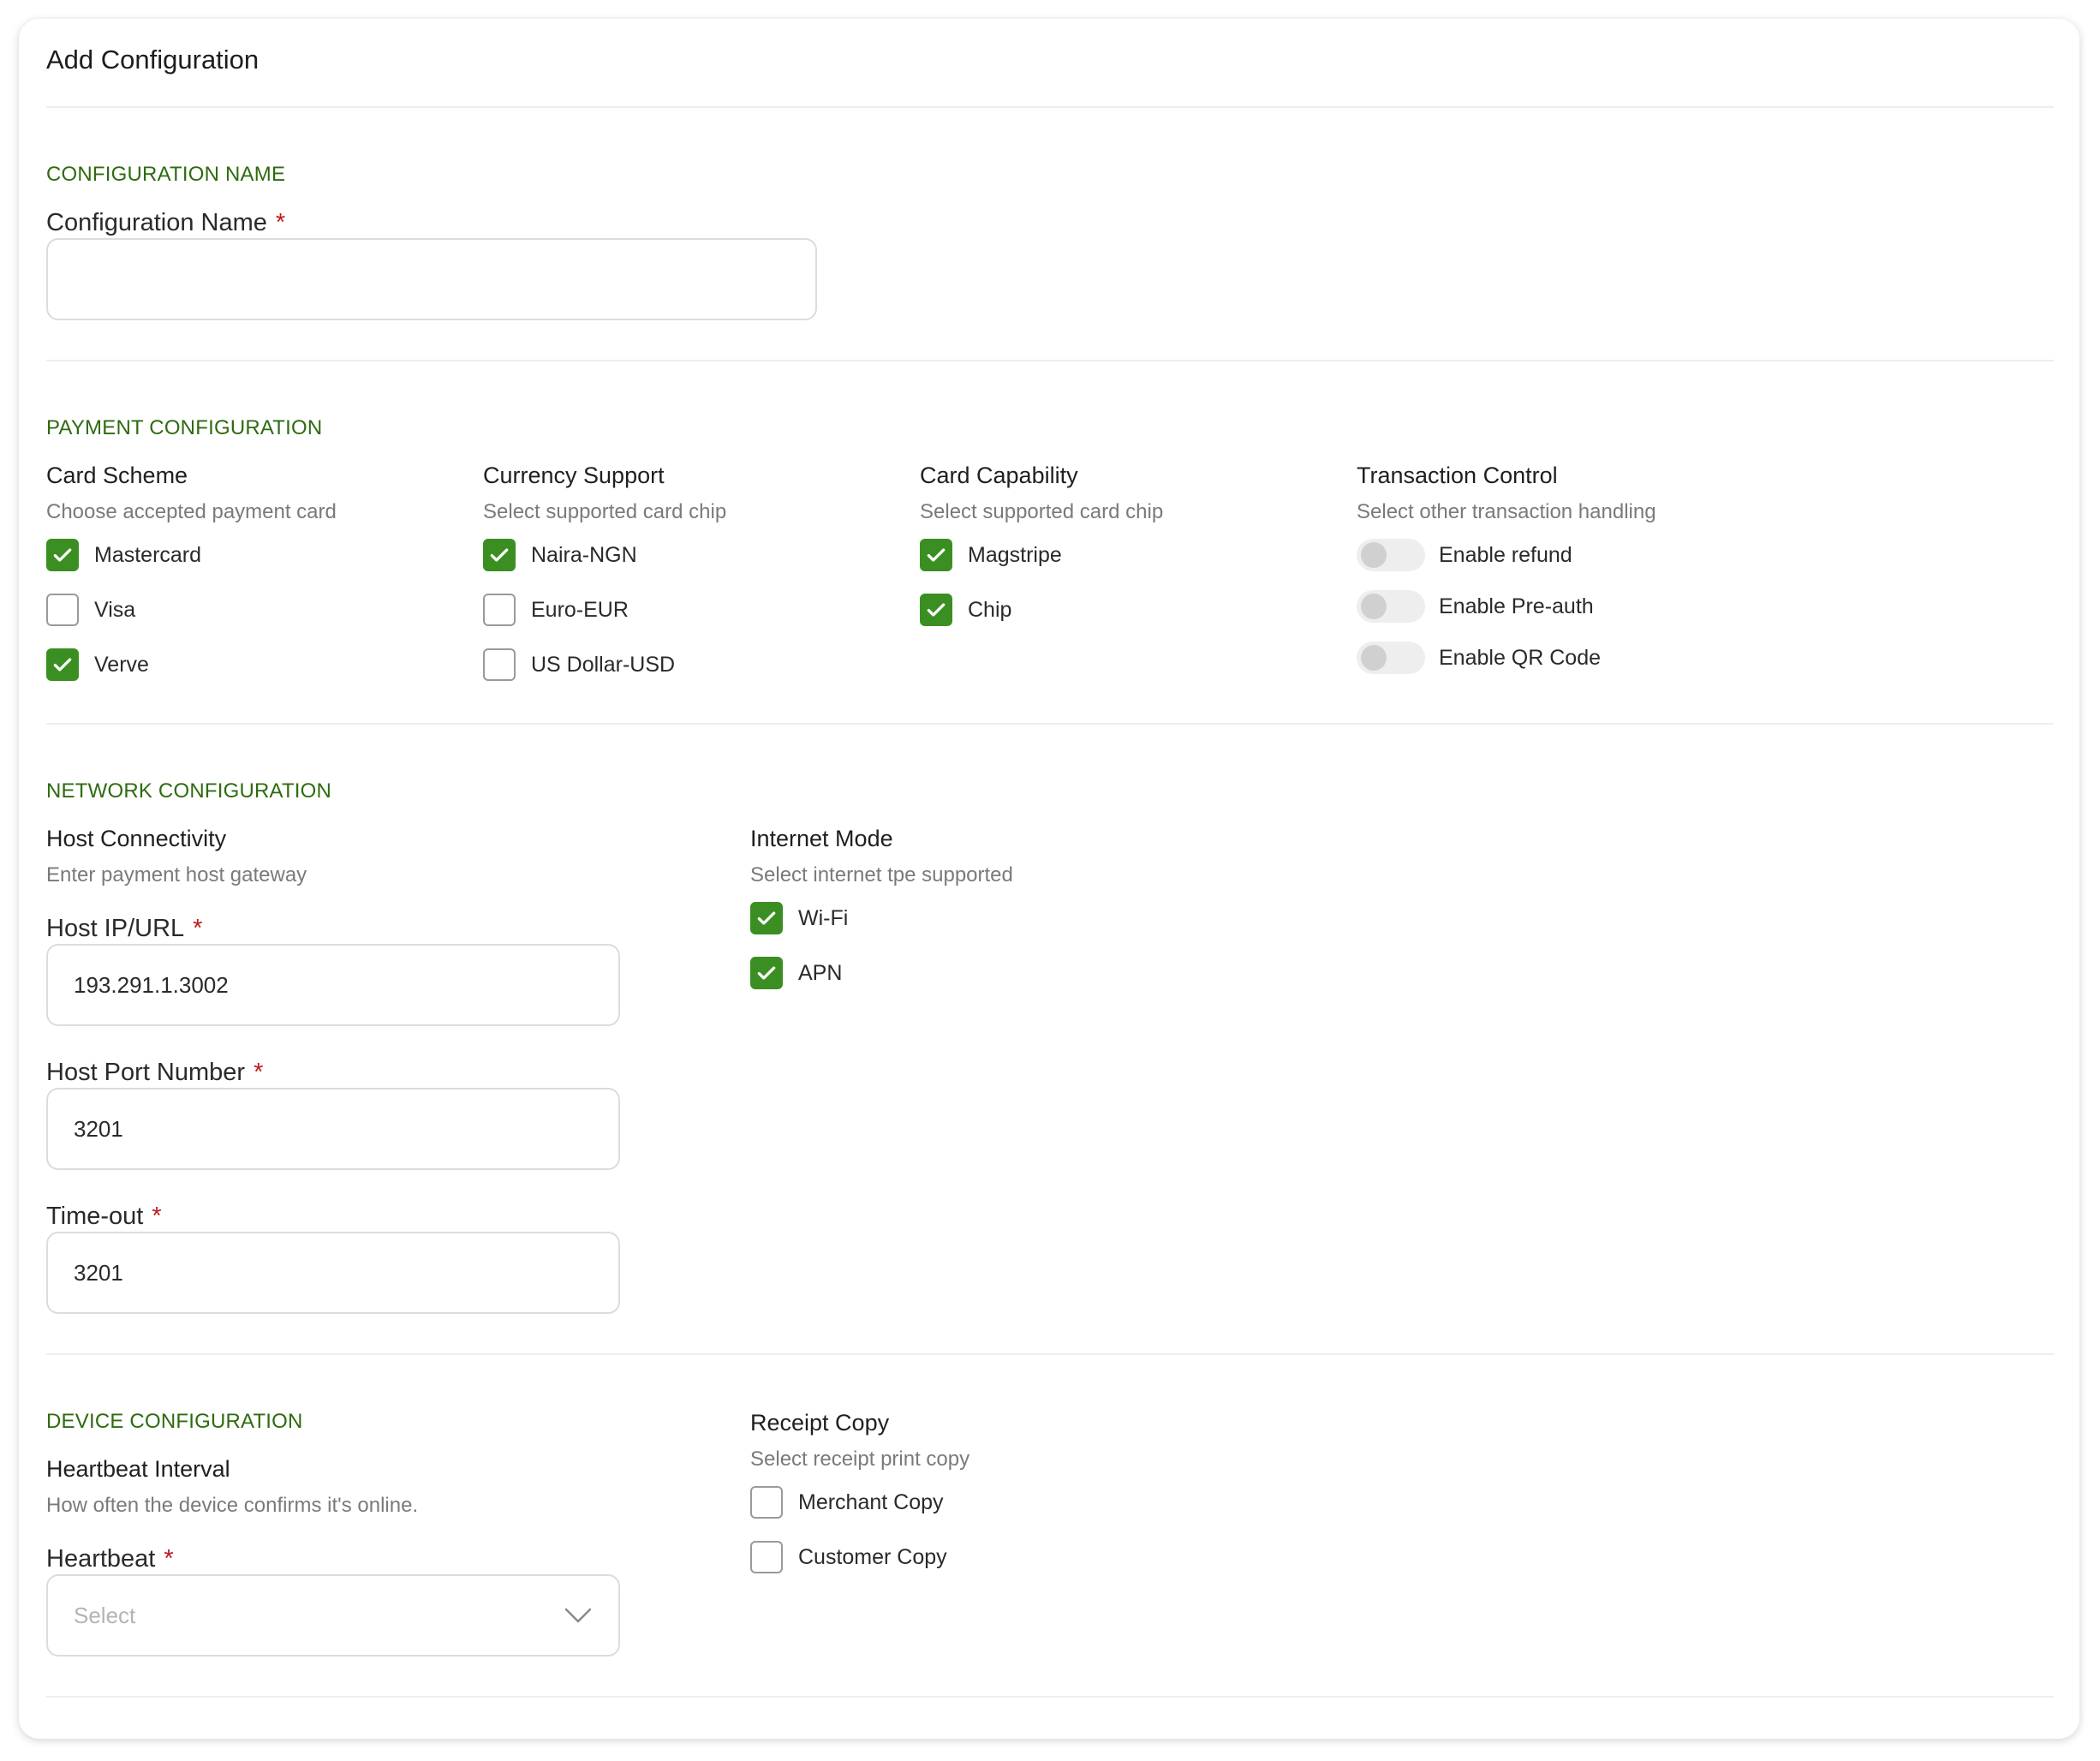  I want to click on checkbox-label: Magstripe, so click(1015, 554).